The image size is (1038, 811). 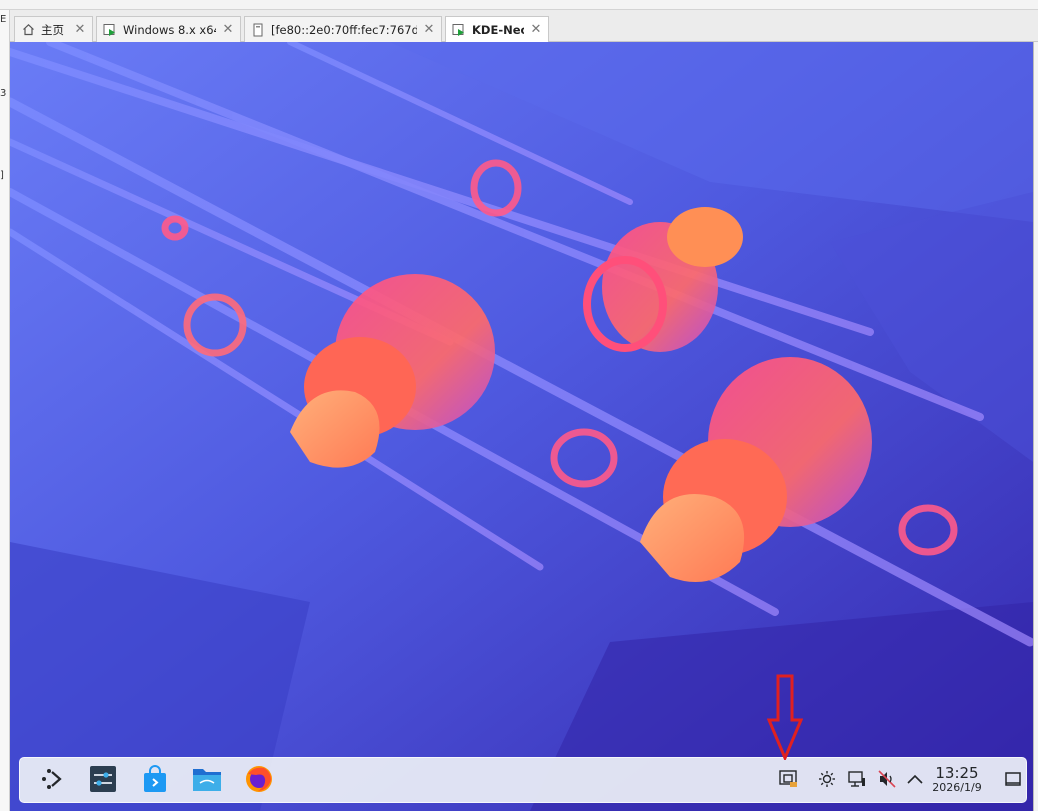 What do you see at coordinates (957, 773) in the screenshot?
I see `clock-time: 13:25` at bounding box center [957, 773].